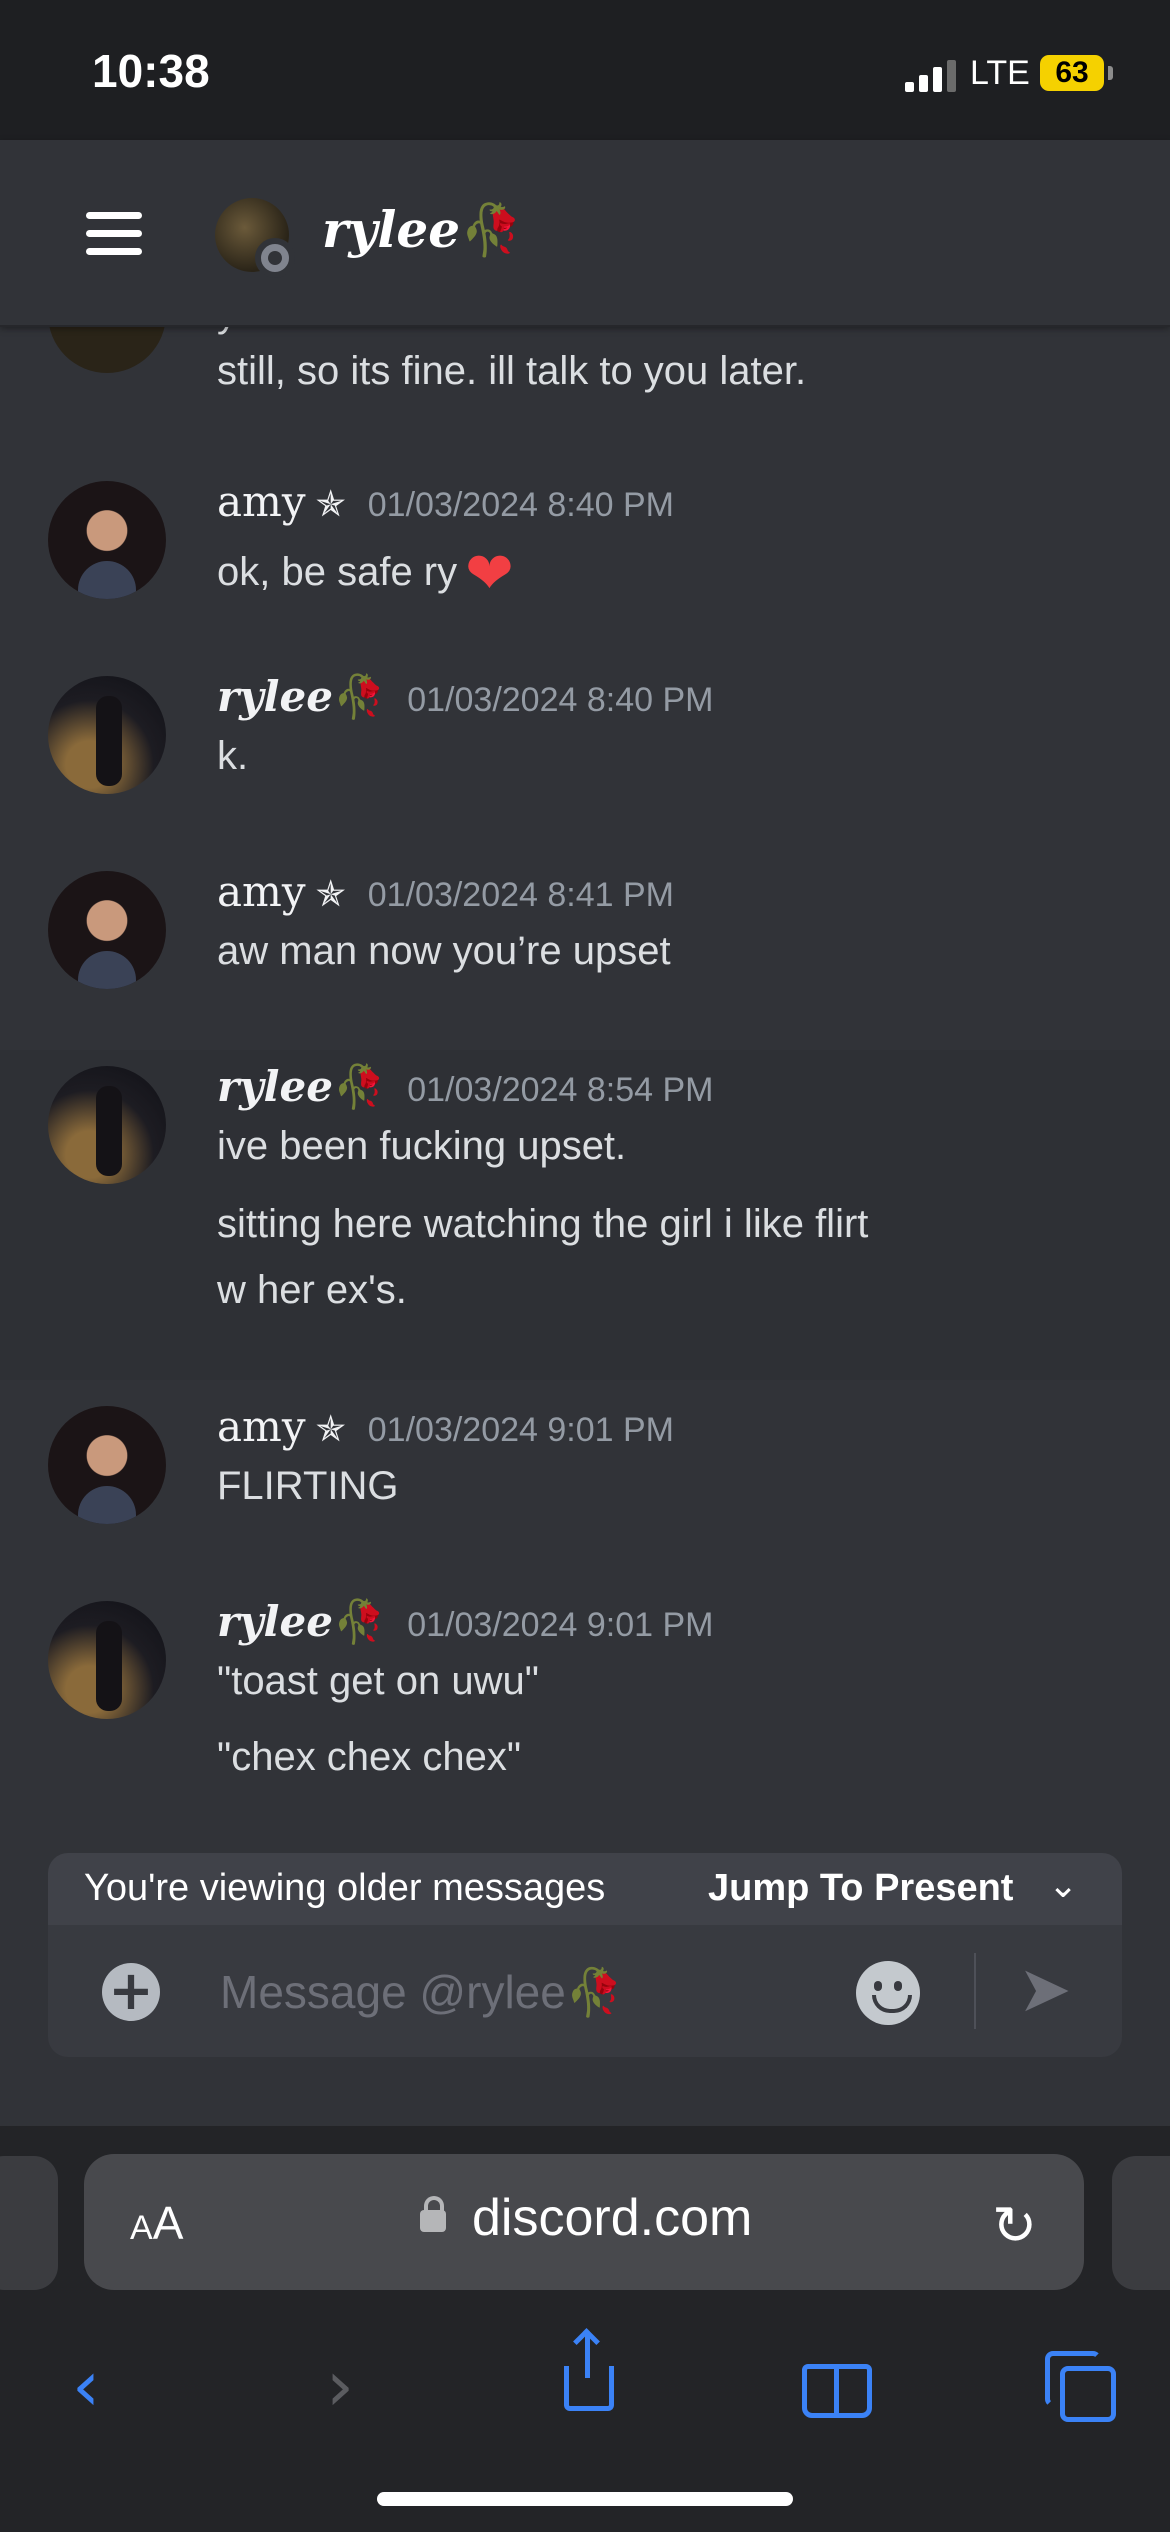 Image resolution: width=1170 pixels, height=2532 pixels. I want to click on message-line: ive been fucking upset., so click(422, 1146).